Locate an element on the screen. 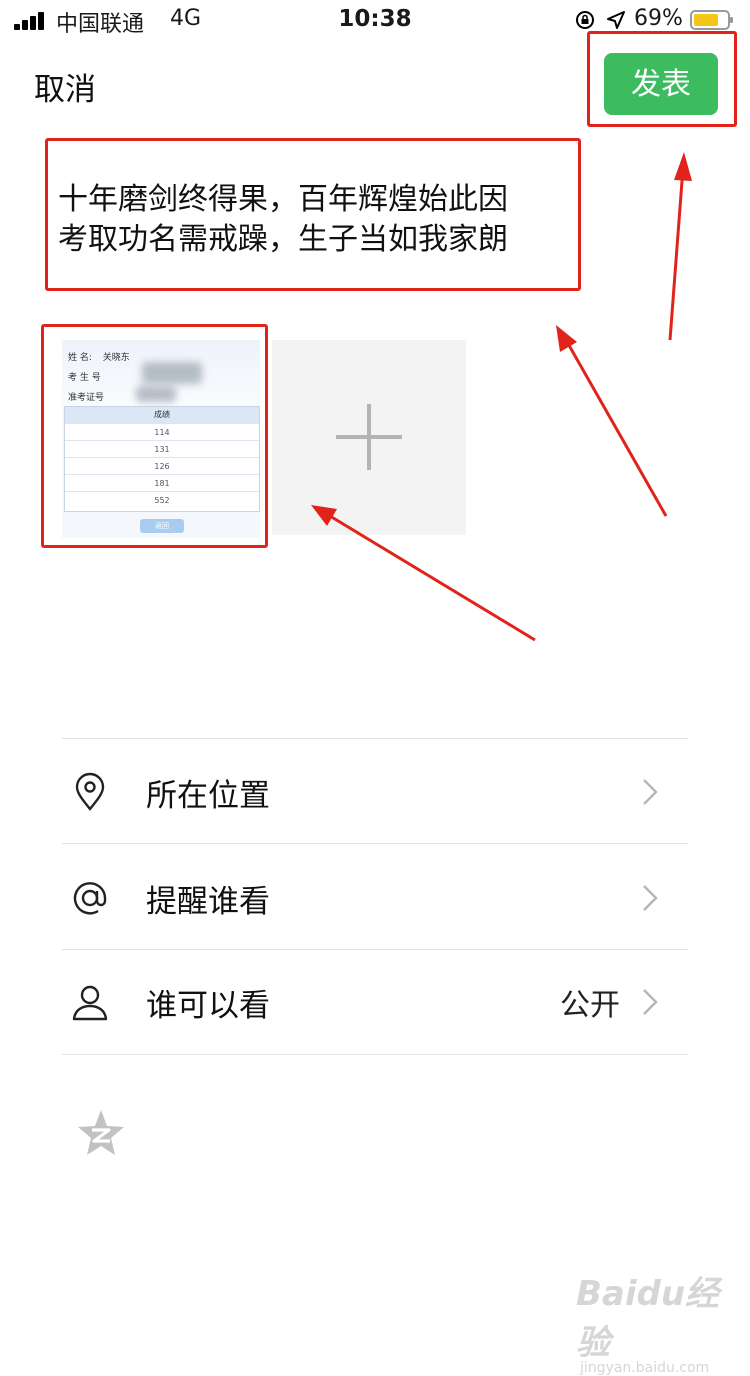 This screenshot has width=750, height=1376. watermark-logo: Baidu经验 is located at coordinates (648, 1318).